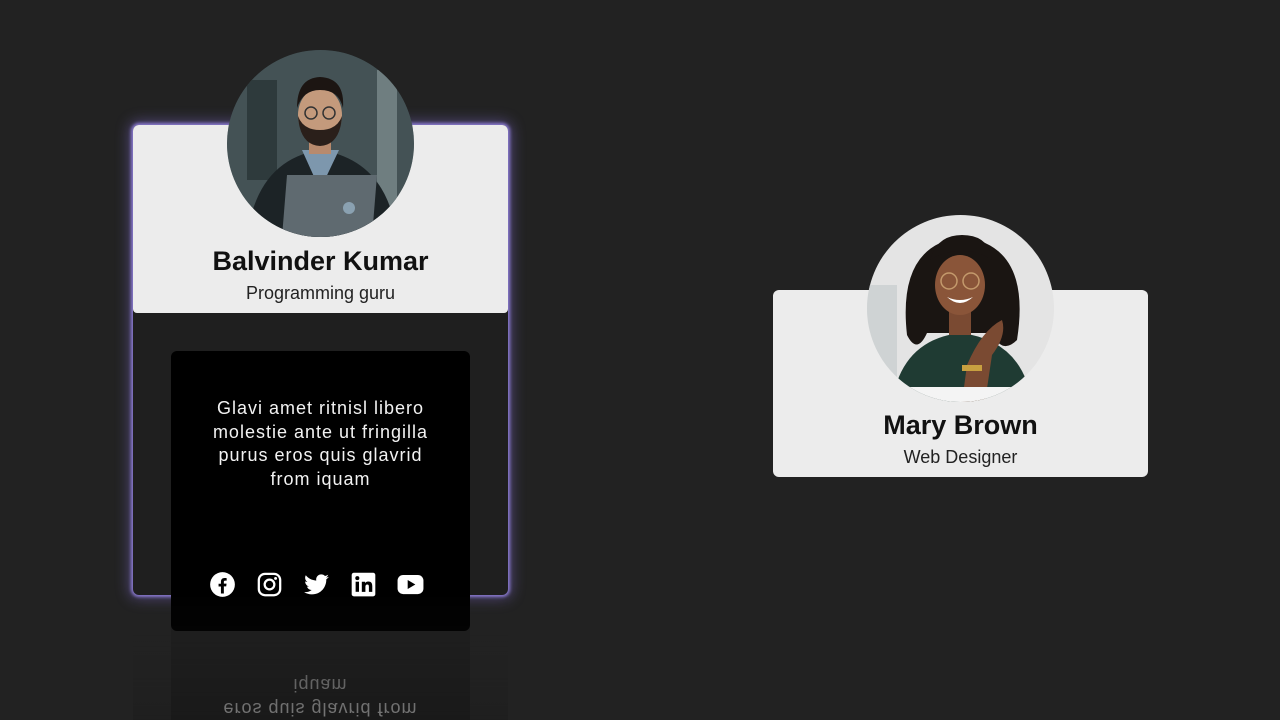  What do you see at coordinates (222, 584) in the screenshot?
I see `facebook-icon` at bounding box center [222, 584].